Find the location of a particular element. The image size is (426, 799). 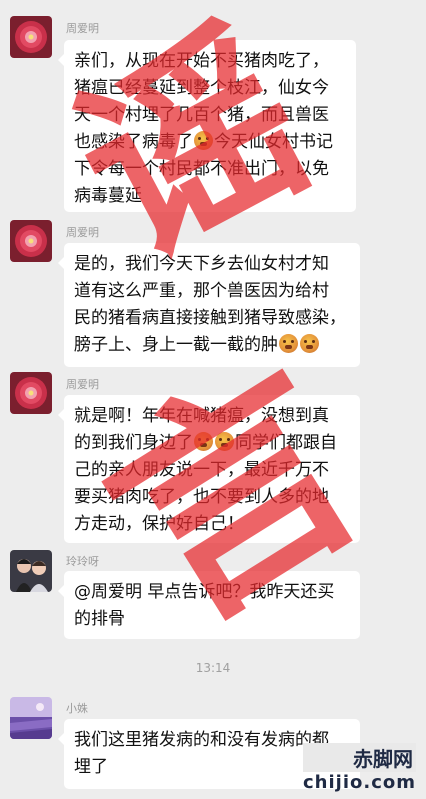

avatar-lavender-icon is located at coordinates (31, 718).